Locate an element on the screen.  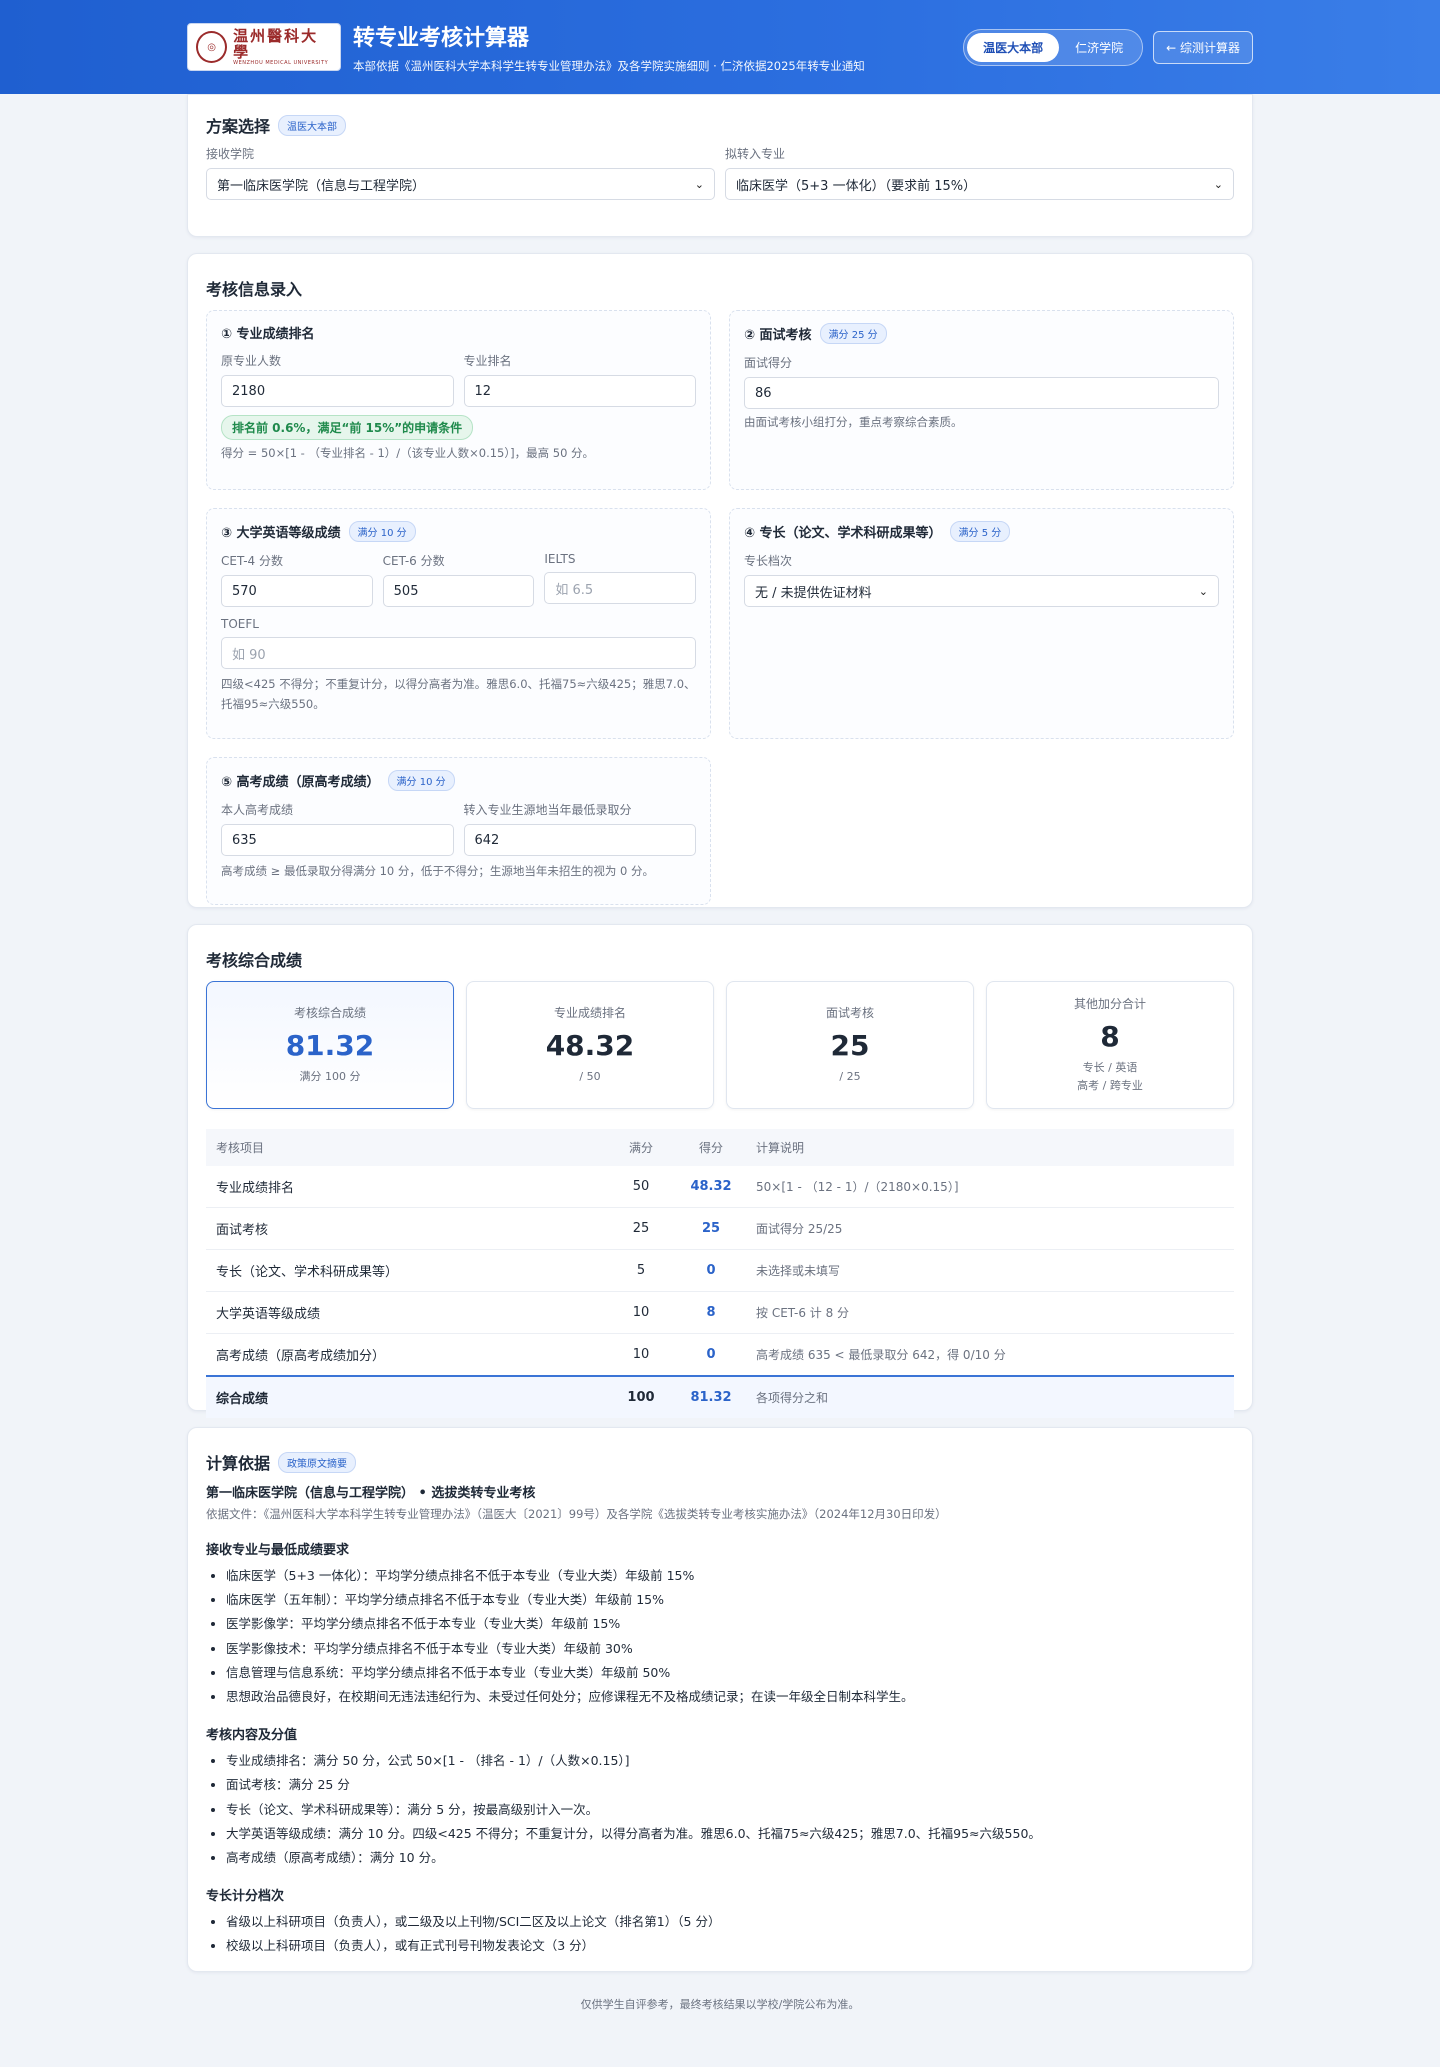
university-logo: ◎ 温州醫科大學 WENZHOU MEDICAL UNIVERSITY is located at coordinates (264, 47).